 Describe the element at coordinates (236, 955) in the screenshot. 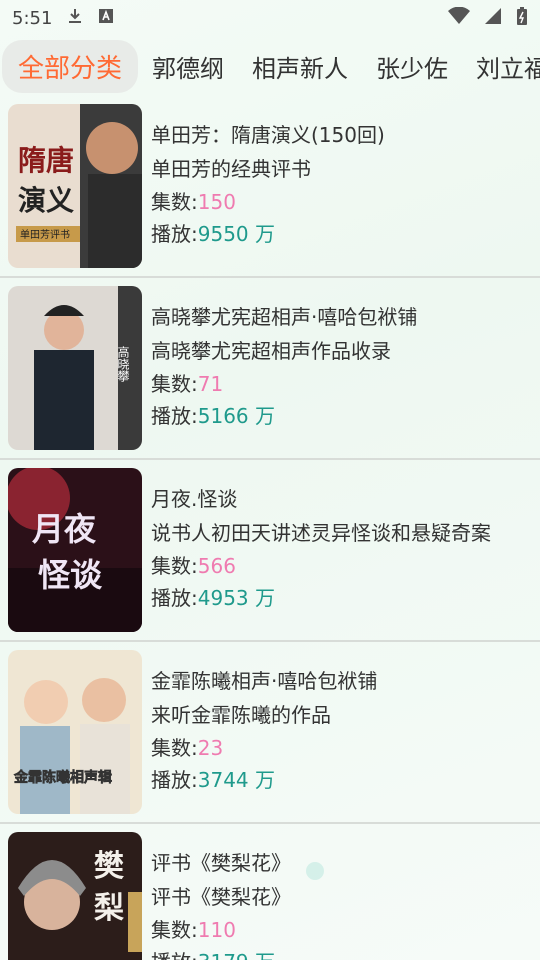

I see `play-count-value: 3179 万` at that location.